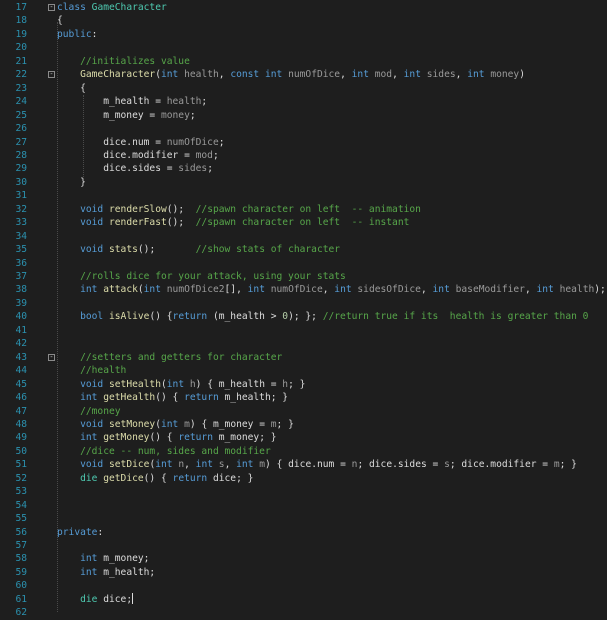 Image resolution: width=607 pixels, height=620 pixels. What do you see at coordinates (303, 612) in the screenshot?
I see `code-line: 62` at bounding box center [303, 612].